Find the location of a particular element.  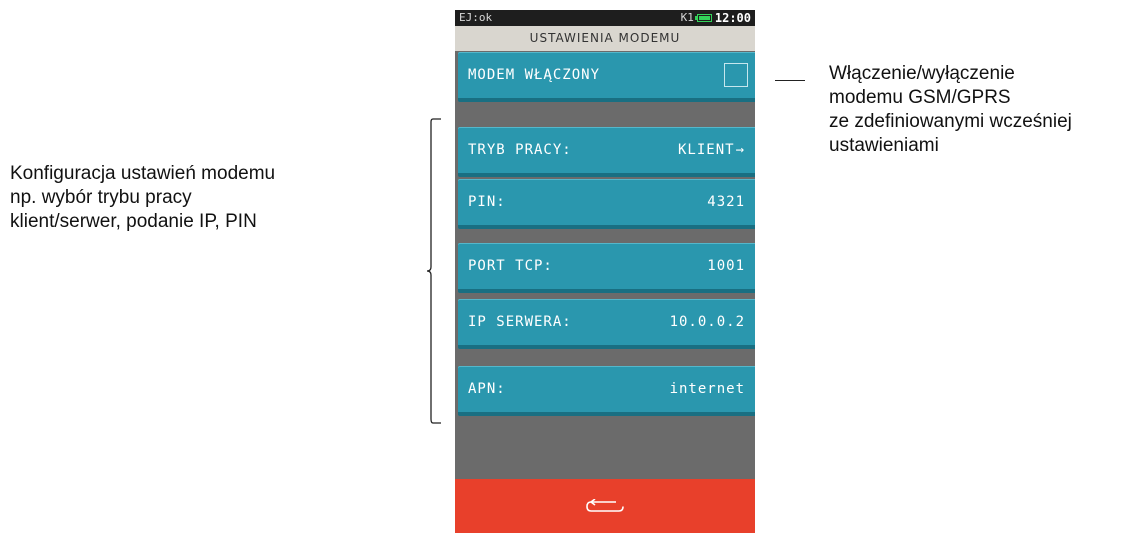

modem-enabled-row: MODEM WŁĄCZONY is located at coordinates (606, 77).